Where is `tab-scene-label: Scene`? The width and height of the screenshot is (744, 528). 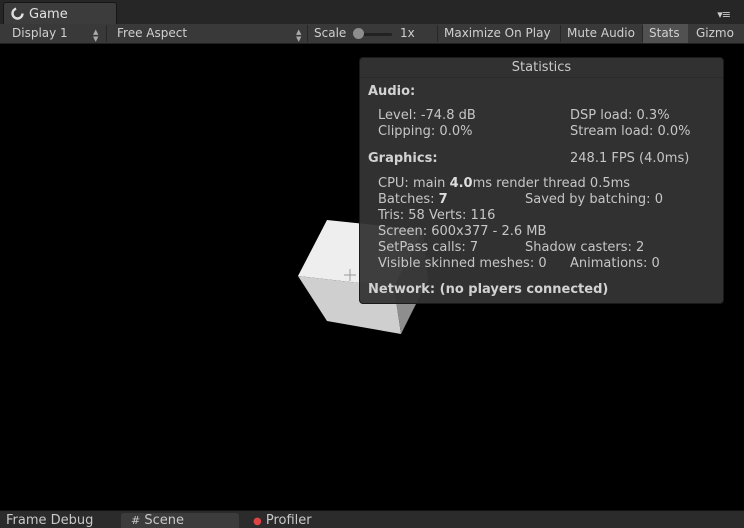 tab-scene-label: Scene is located at coordinates (164, 520).